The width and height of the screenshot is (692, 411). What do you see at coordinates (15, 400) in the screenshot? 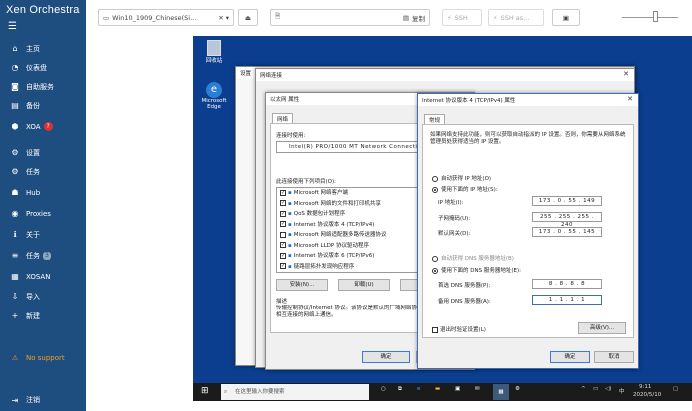
I see `logout-icon: ⇥` at bounding box center [15, 400].